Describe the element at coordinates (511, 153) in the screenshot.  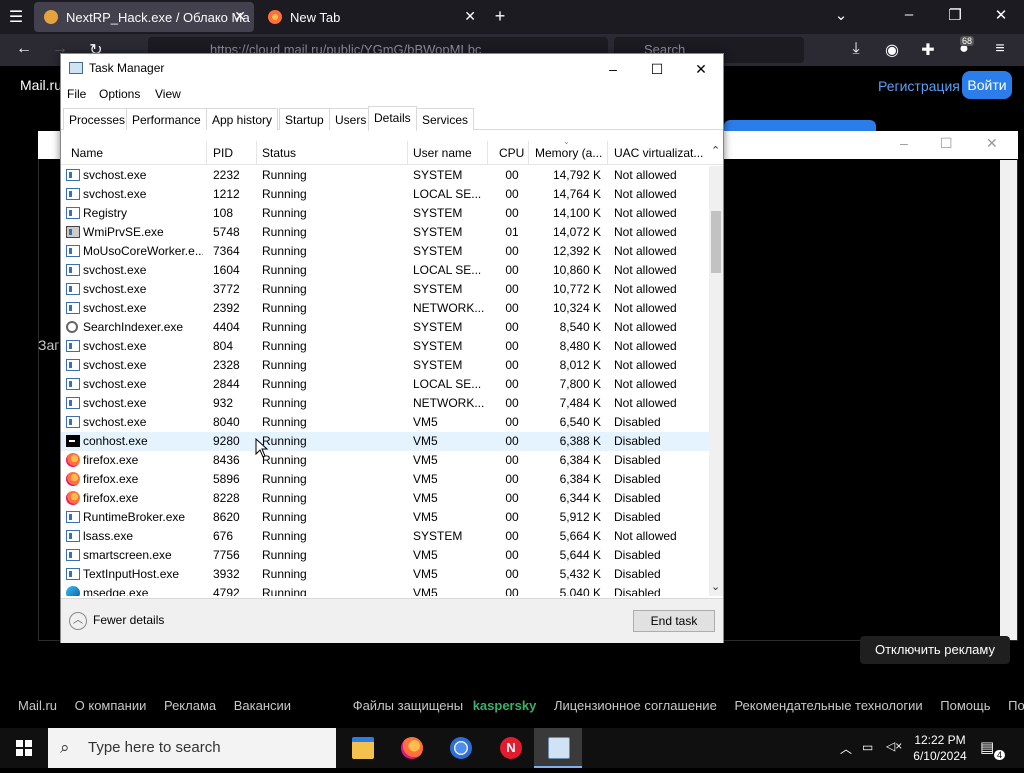
I see `column-header-cpu: CPU` at that location.